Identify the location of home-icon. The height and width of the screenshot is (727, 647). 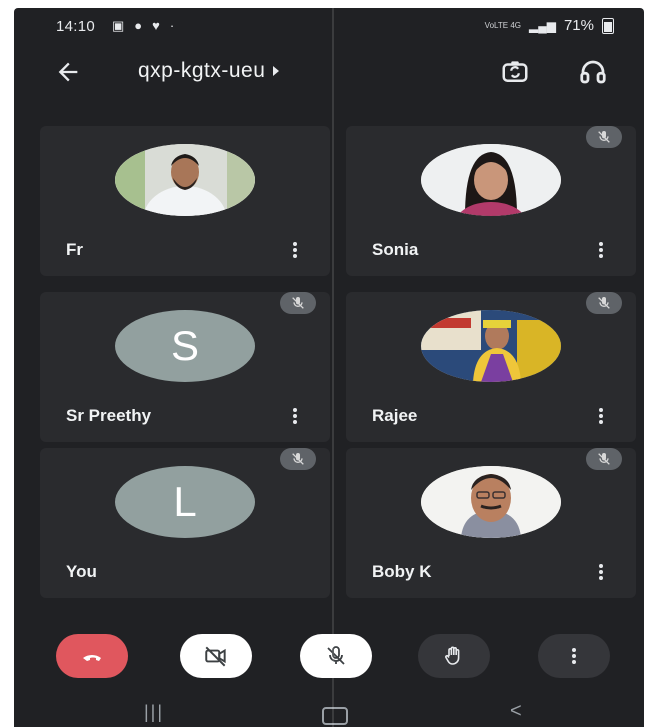
(335, 716).